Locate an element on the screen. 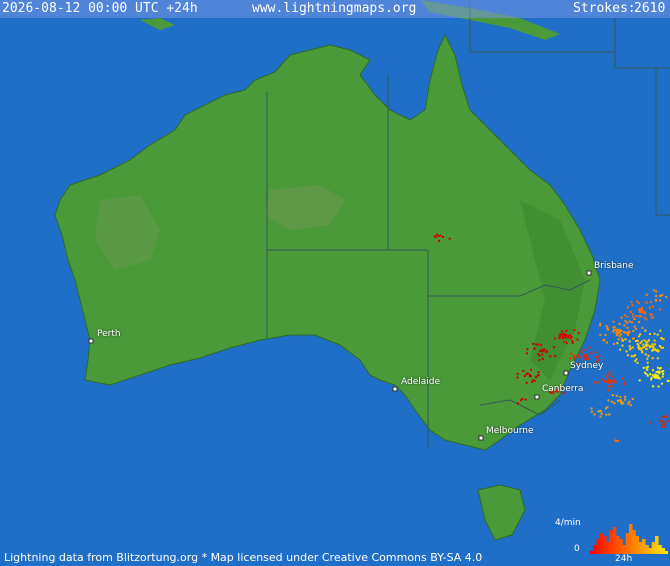  city-dot-perth is located at coordinates (91, 341).